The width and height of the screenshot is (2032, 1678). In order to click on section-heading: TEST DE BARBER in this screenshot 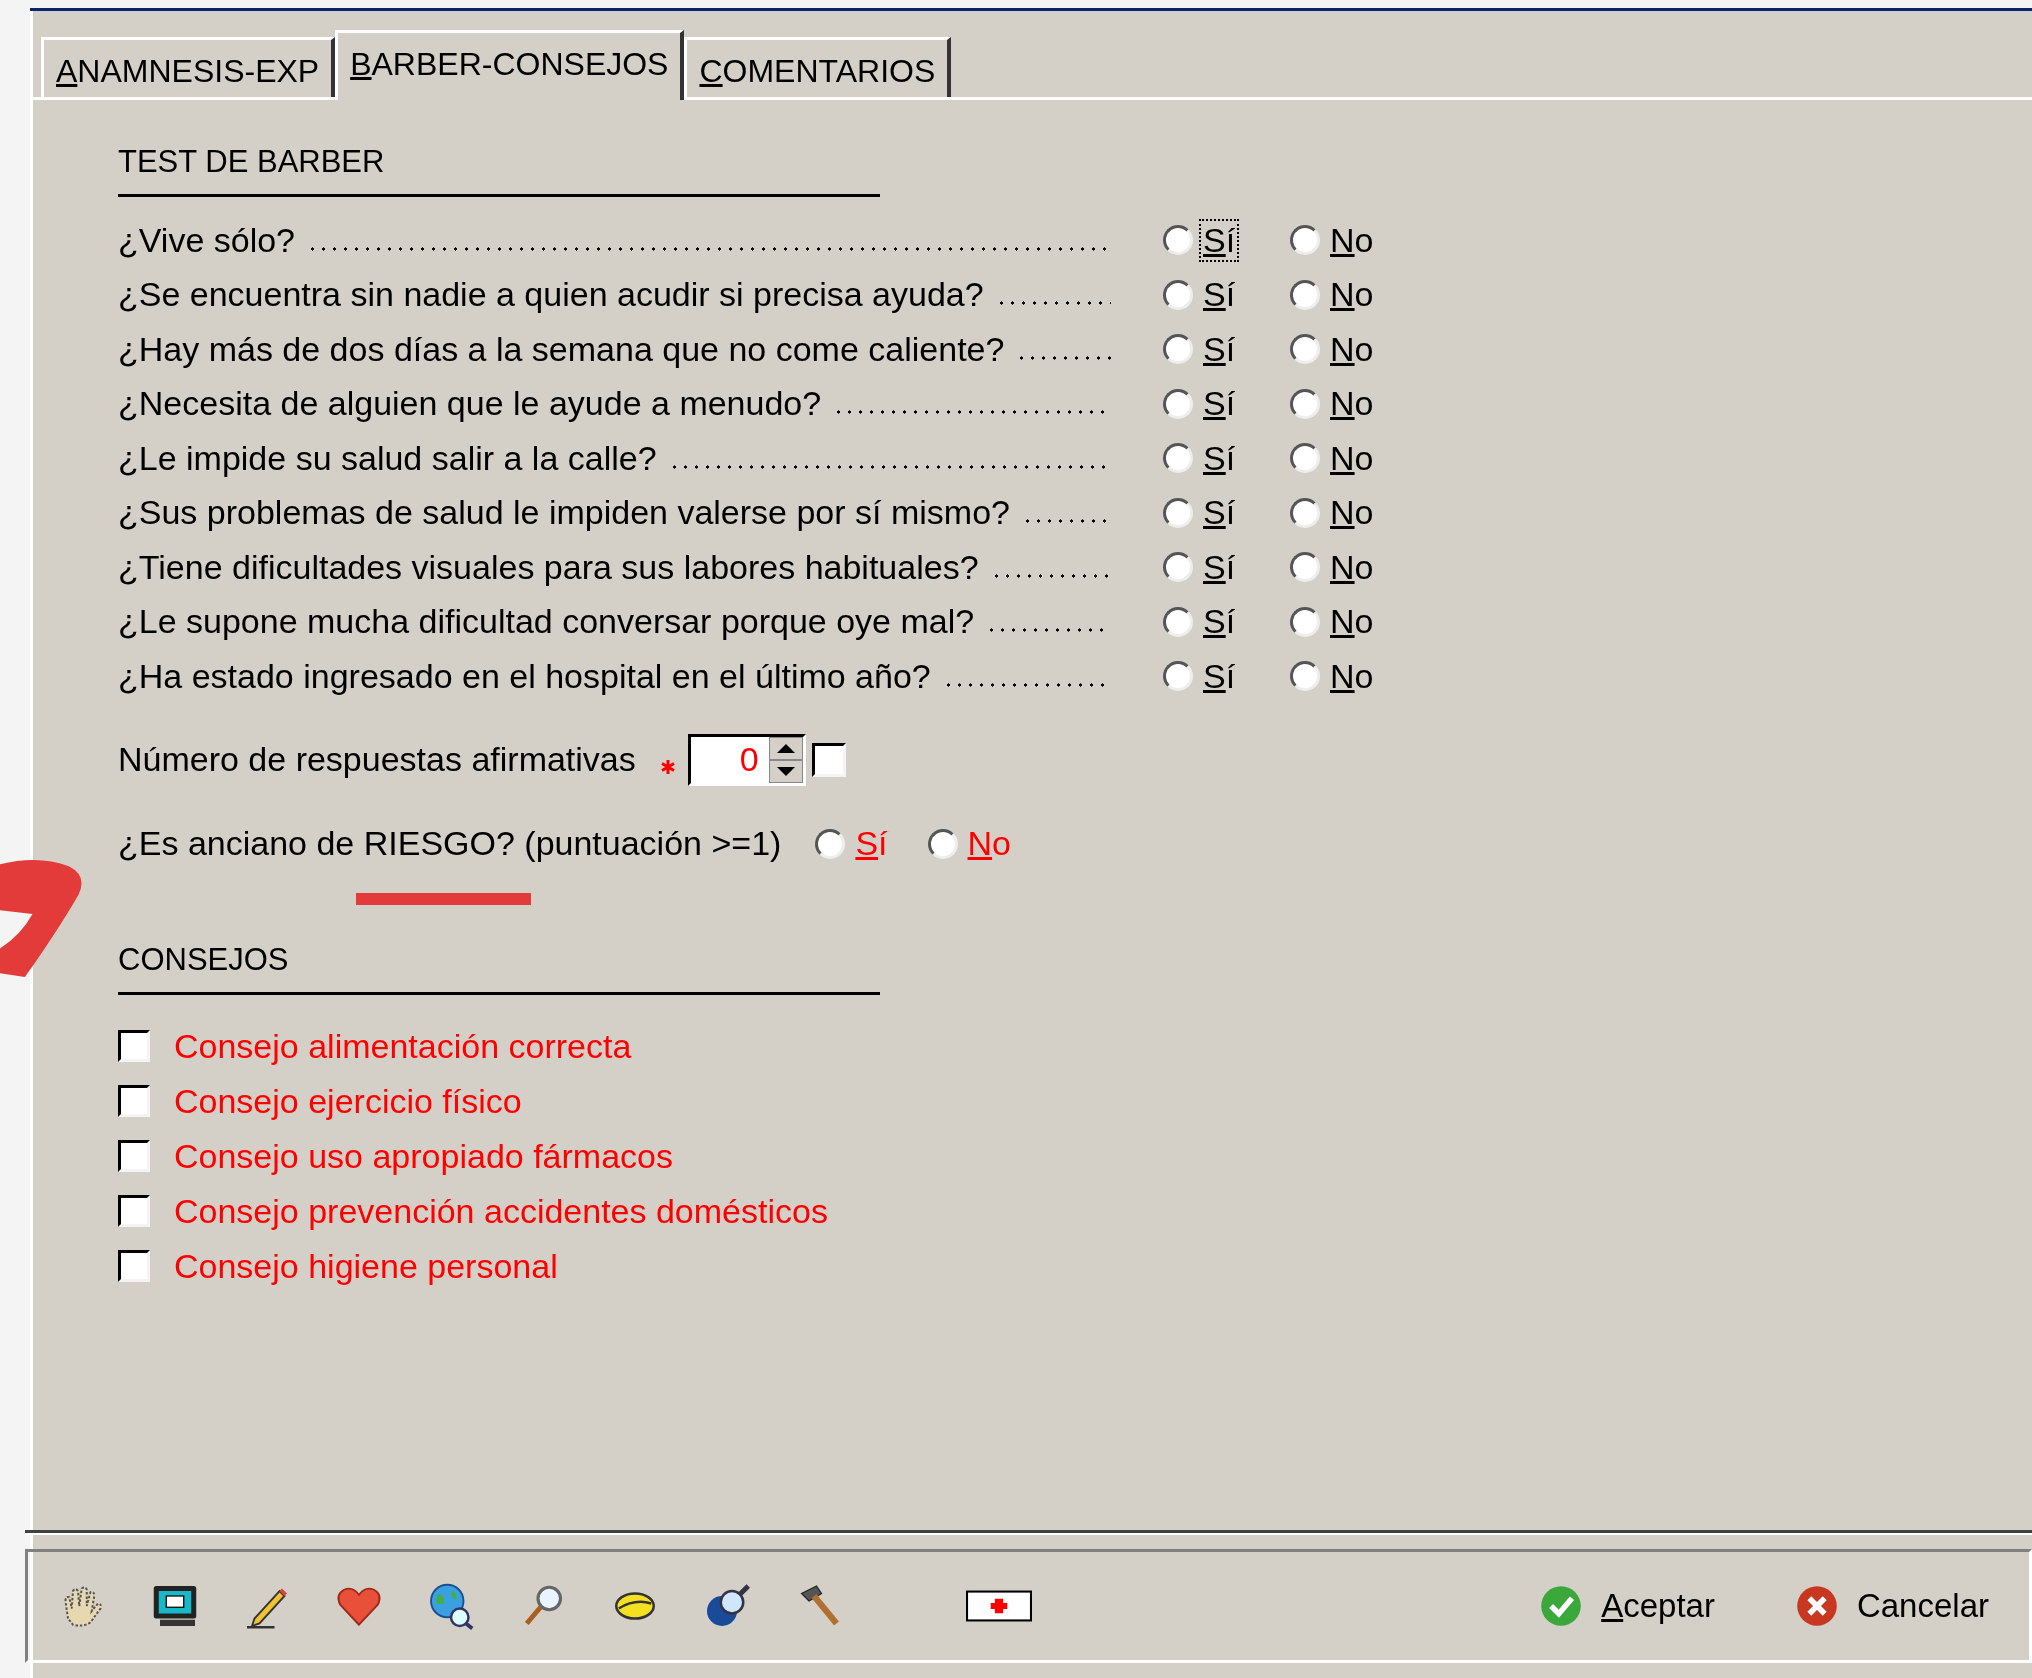, I will do `click(499, 170)`.